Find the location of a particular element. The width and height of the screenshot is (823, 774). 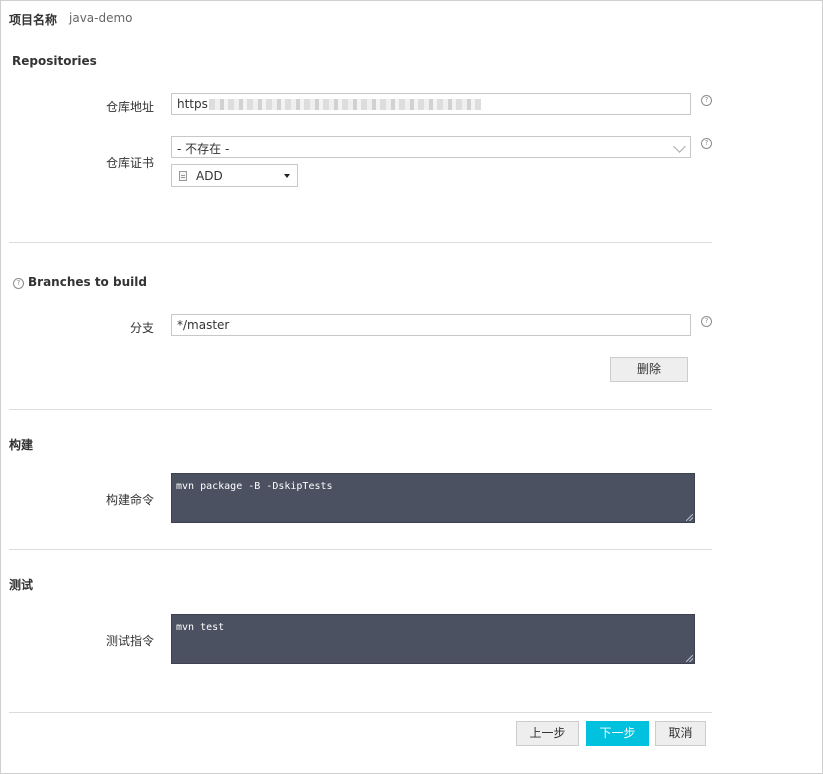

add-credential-label: ADD is located at coordinates (209, 176).